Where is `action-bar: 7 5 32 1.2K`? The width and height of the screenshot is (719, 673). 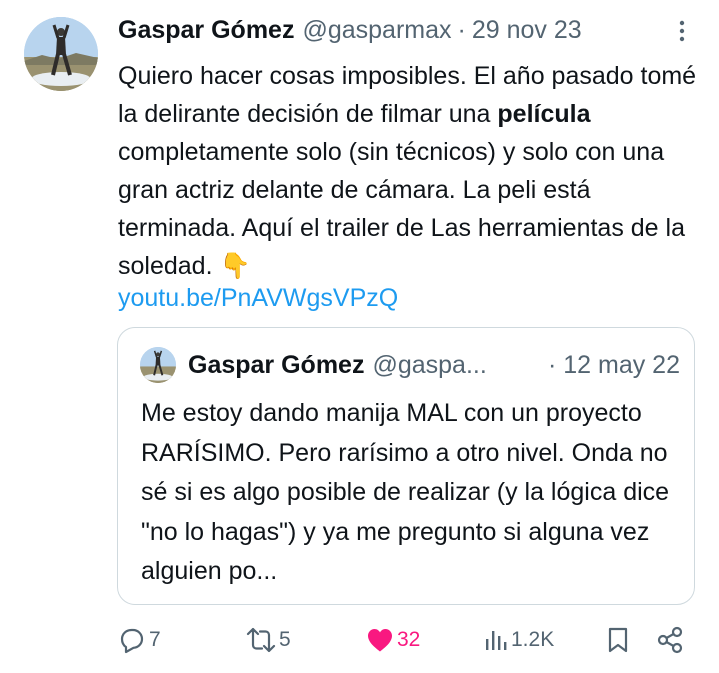
action-bar: 7 5 32 1.2K is located at coordinates (359, 640).